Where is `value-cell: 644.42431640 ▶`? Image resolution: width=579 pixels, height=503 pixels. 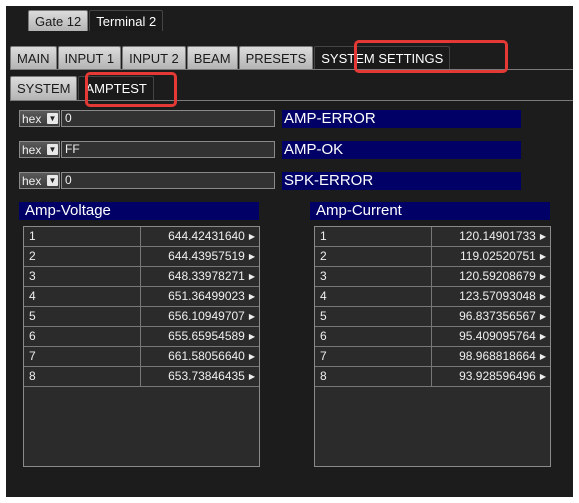
value-cell: 644.42431640 ▶ is located at coordinates (200, 236).